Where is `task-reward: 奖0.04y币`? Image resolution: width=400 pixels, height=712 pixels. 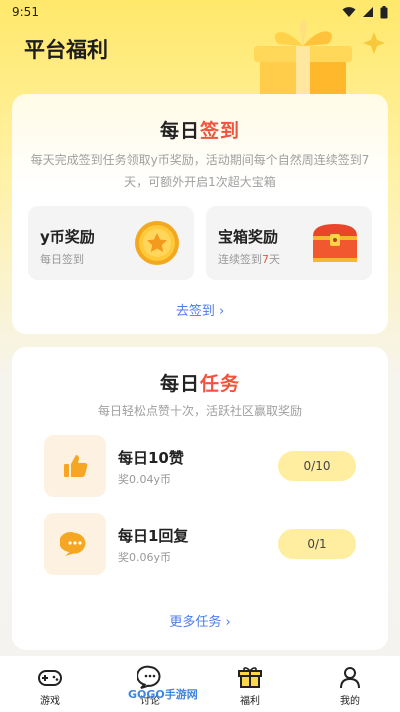
task-reward: 奖0.04y币 is located at coordinates (145, 479).